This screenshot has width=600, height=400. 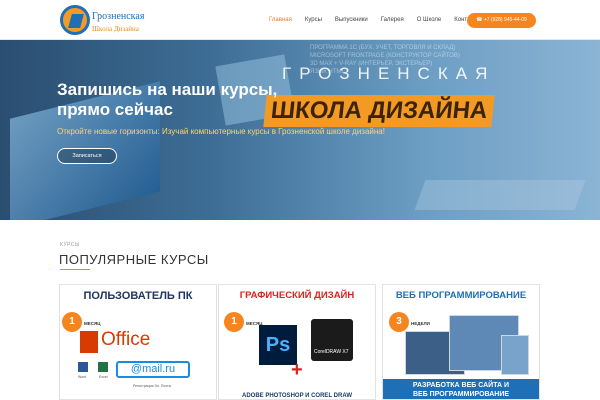 What do you see at coordinates (313, 20) in the screenshot?
I see `nav-item-courses: Курсы` at bounding box center [313, 20].